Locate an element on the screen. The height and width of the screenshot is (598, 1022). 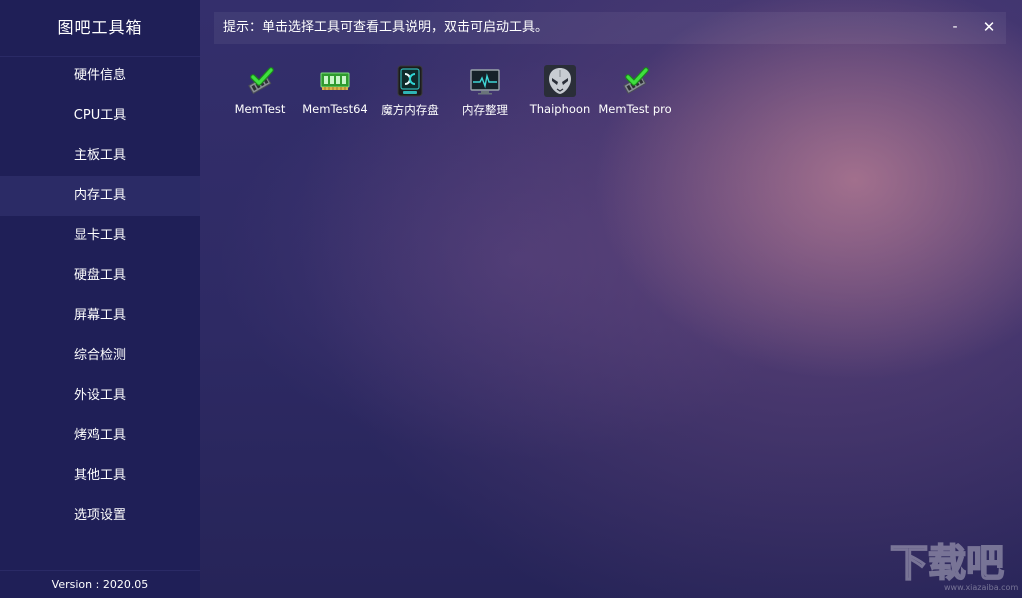
thaiphoon-alien-icon is located at coordinates (560, 81).